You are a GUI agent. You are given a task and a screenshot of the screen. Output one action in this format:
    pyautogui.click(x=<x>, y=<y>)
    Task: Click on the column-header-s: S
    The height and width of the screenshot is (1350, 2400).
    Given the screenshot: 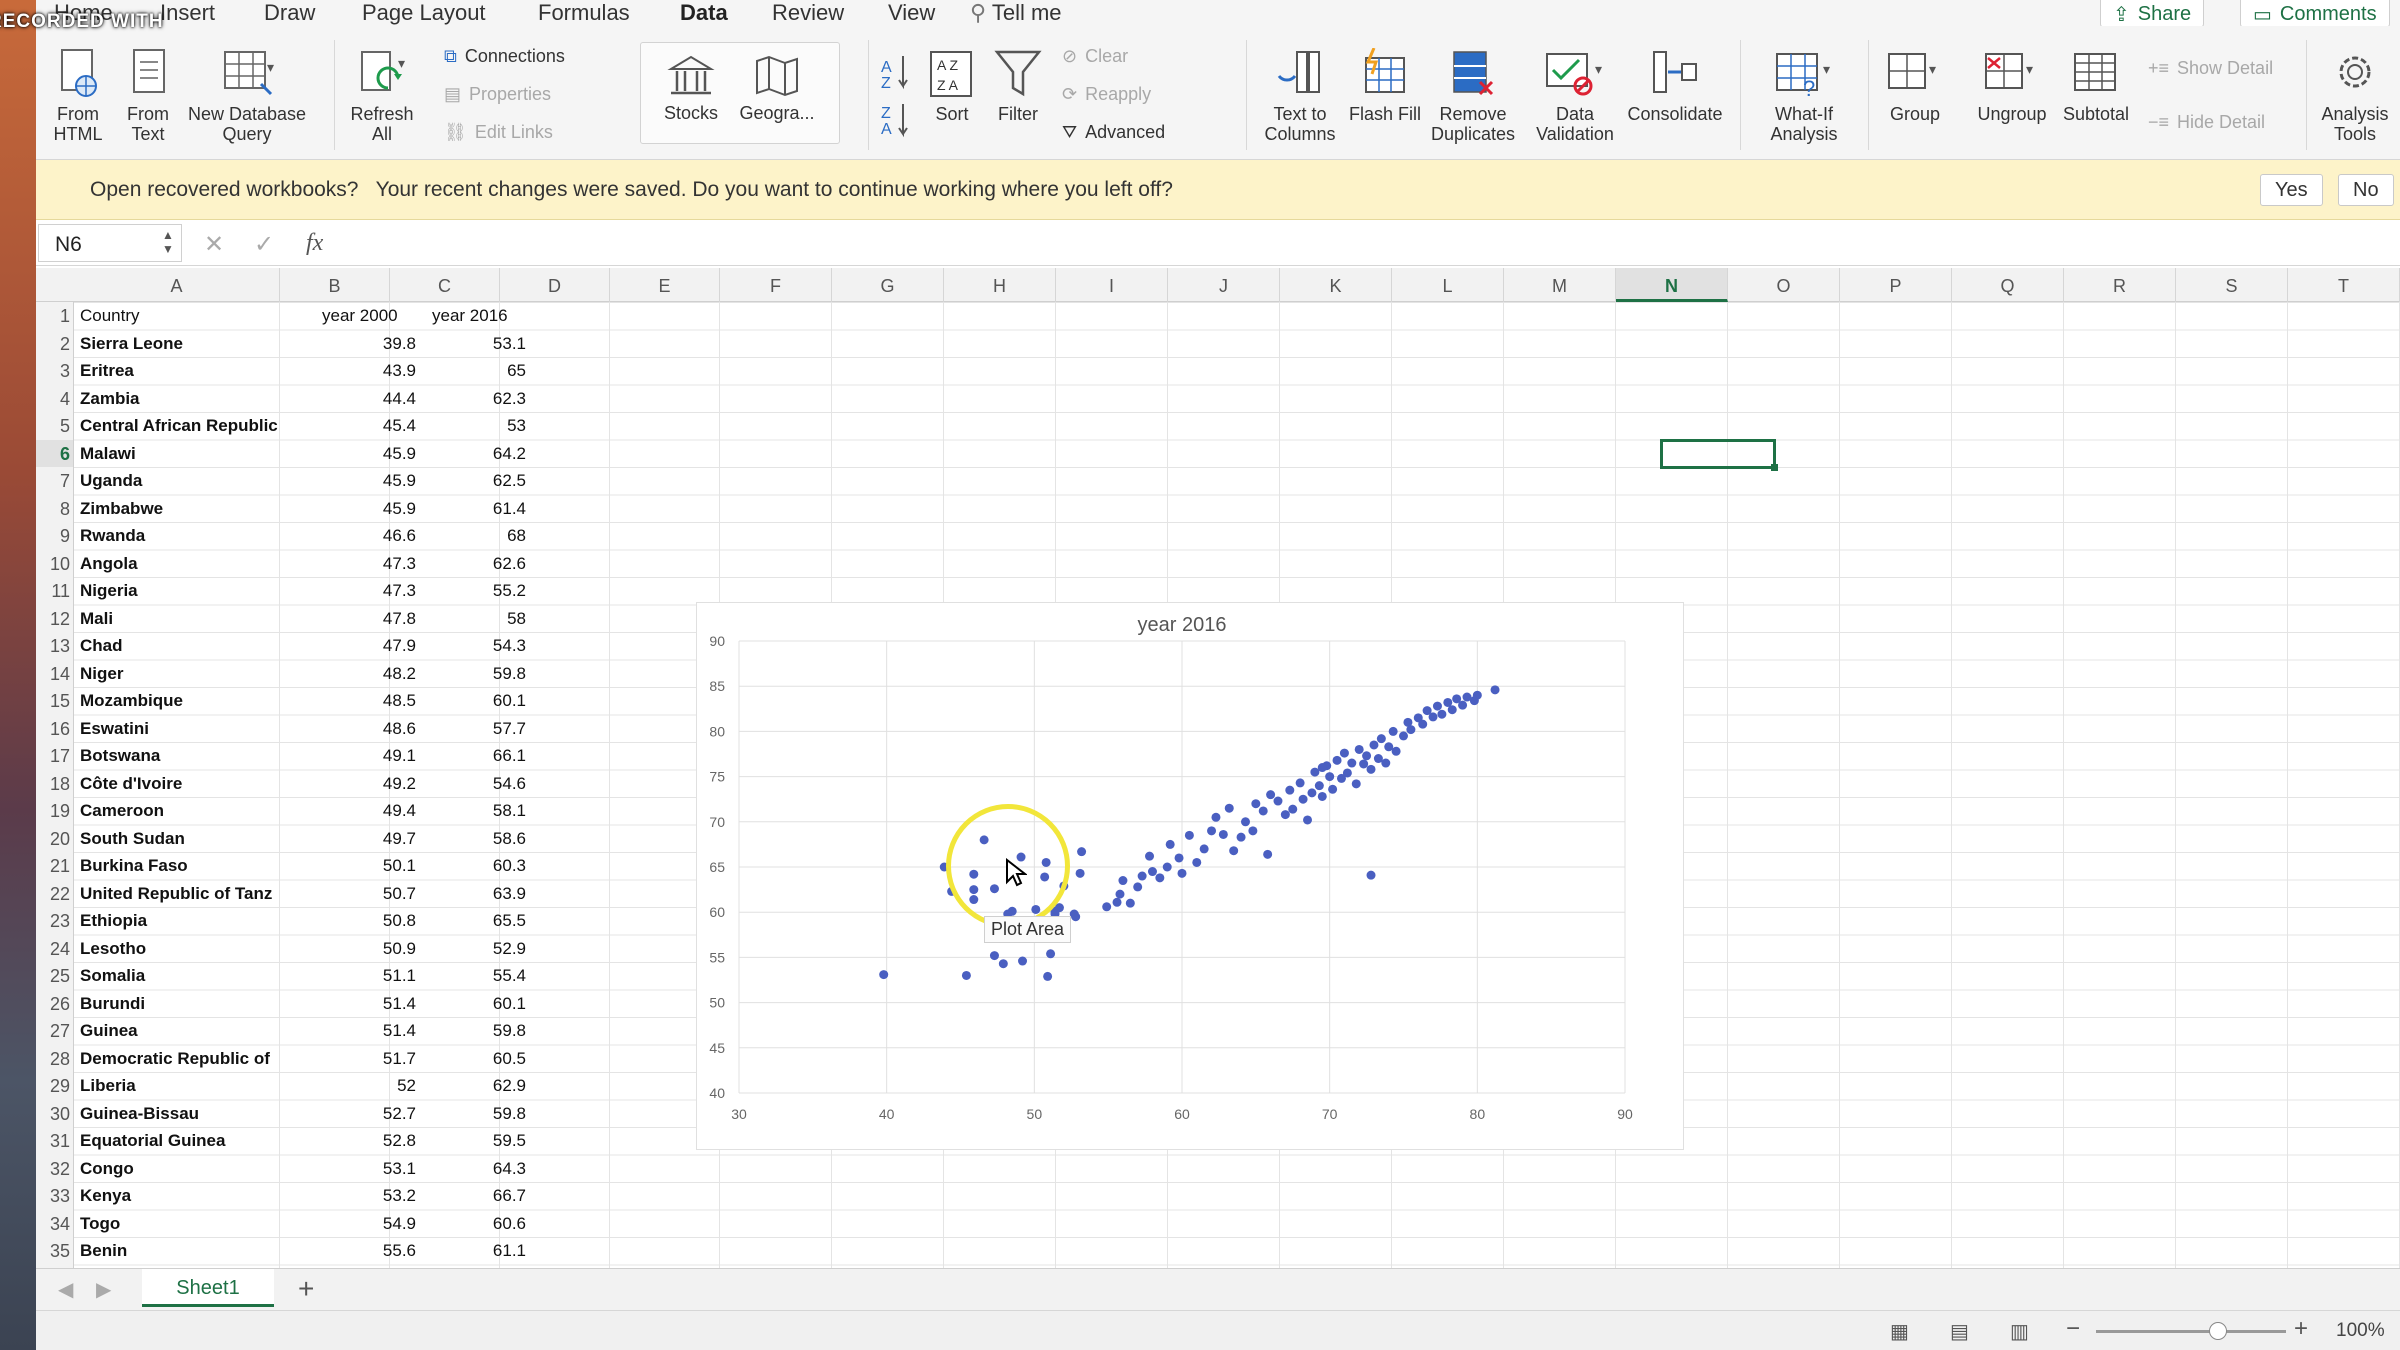 What is the action you would take?
    pyautogui.click(x=2232, y=285)
    